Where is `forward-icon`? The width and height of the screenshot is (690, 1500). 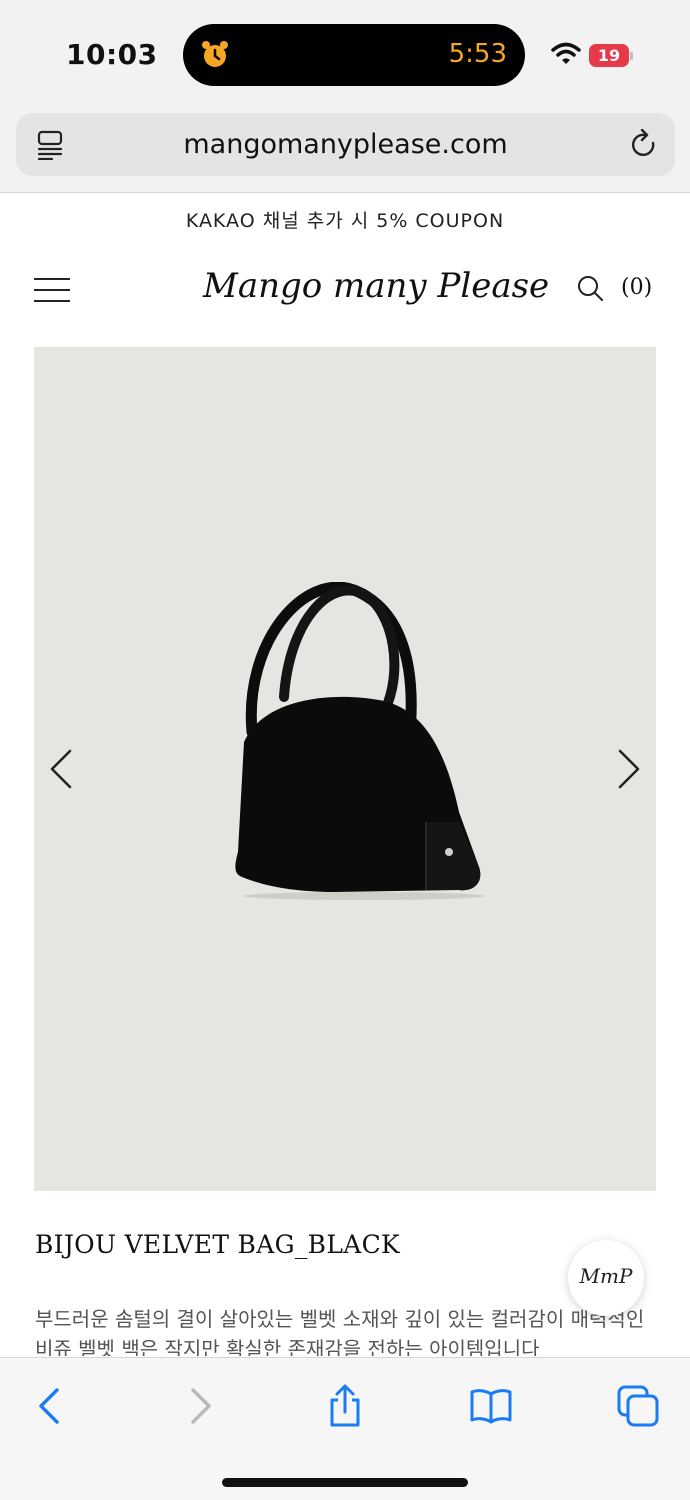 forward-icon is located at coordinates (200, 1406).